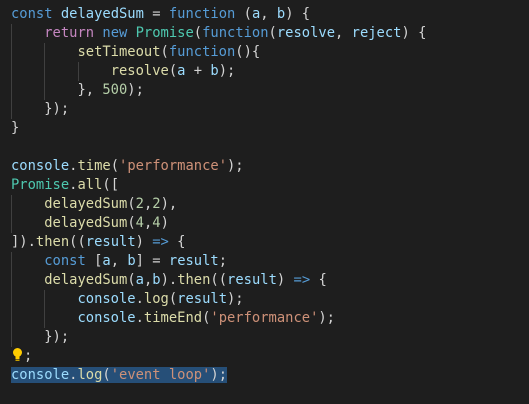  I want to click on code-line-text: });;, so click(21, 356).